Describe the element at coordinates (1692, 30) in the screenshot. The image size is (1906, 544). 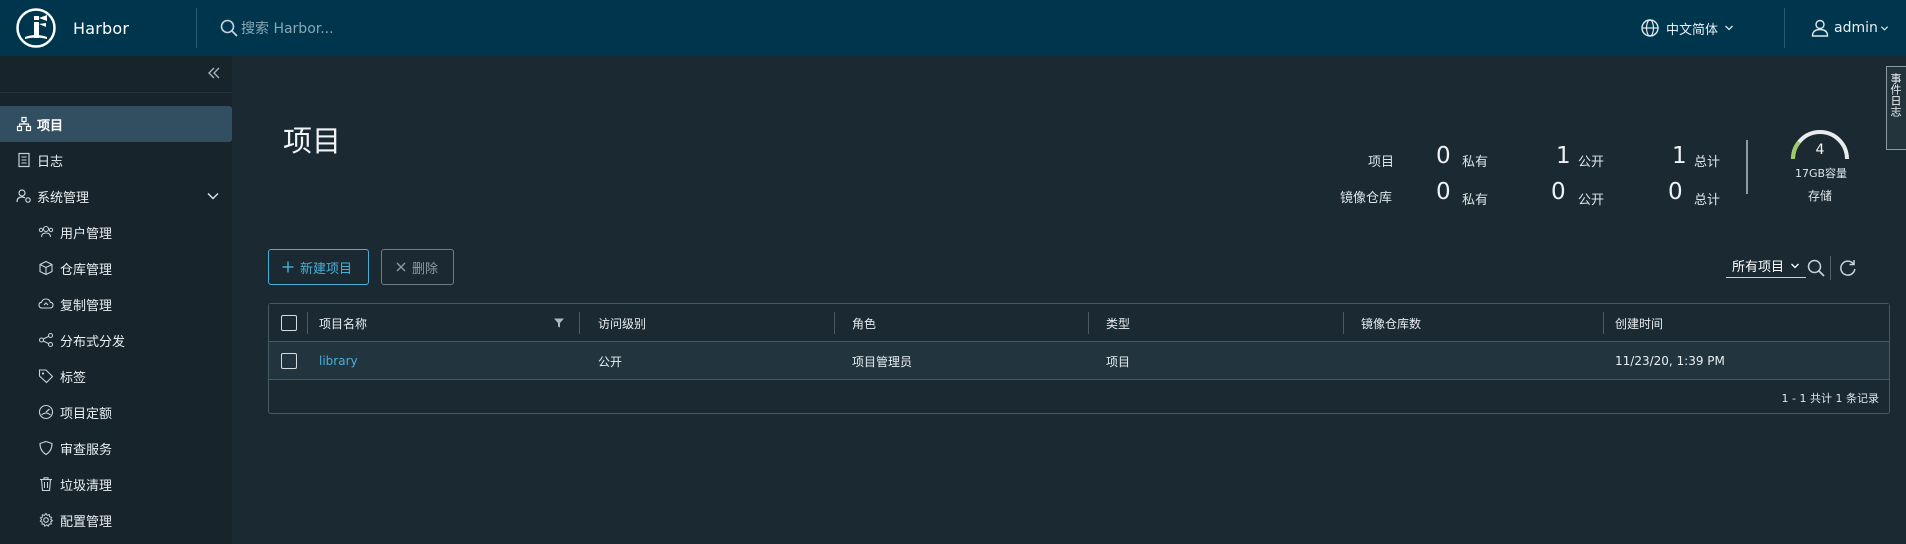
I see `language-label: 中文简体` at that location.